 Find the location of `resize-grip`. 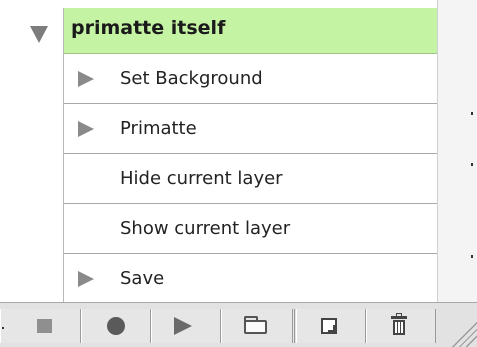

resize-grip is located at coordinates (463, 328).